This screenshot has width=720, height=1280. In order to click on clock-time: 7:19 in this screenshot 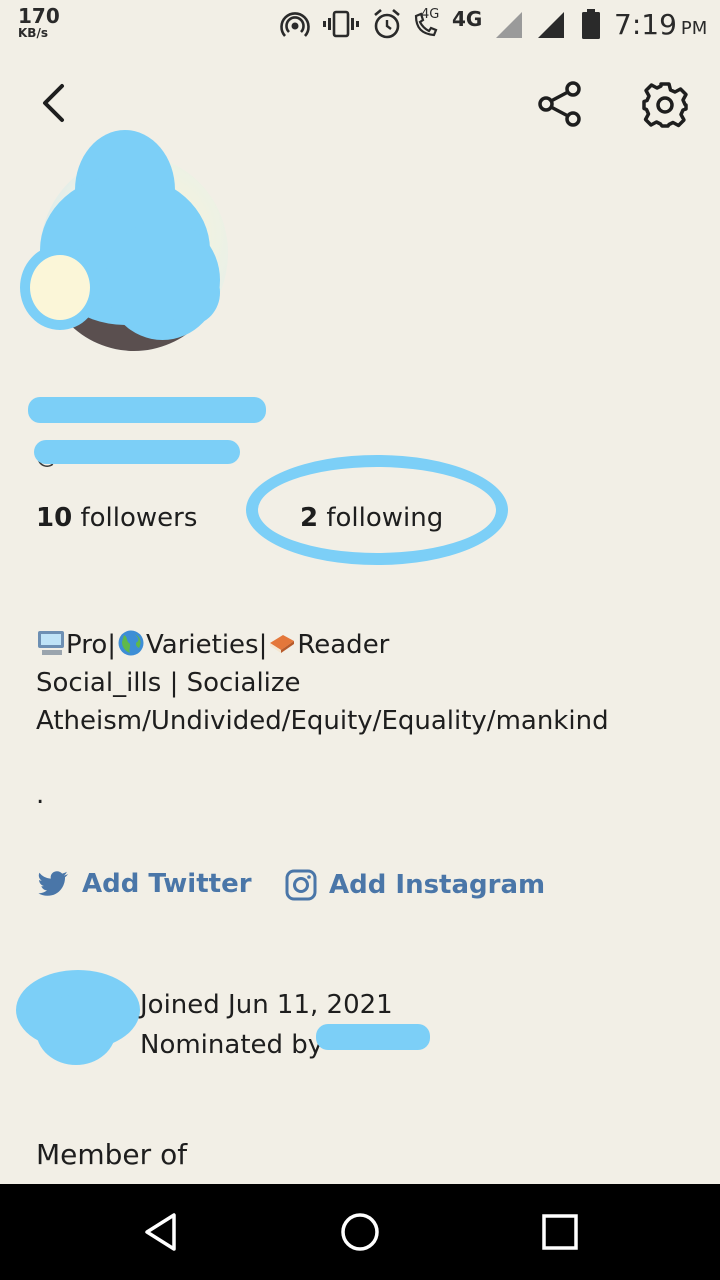, I will do `click(645, 24)`.